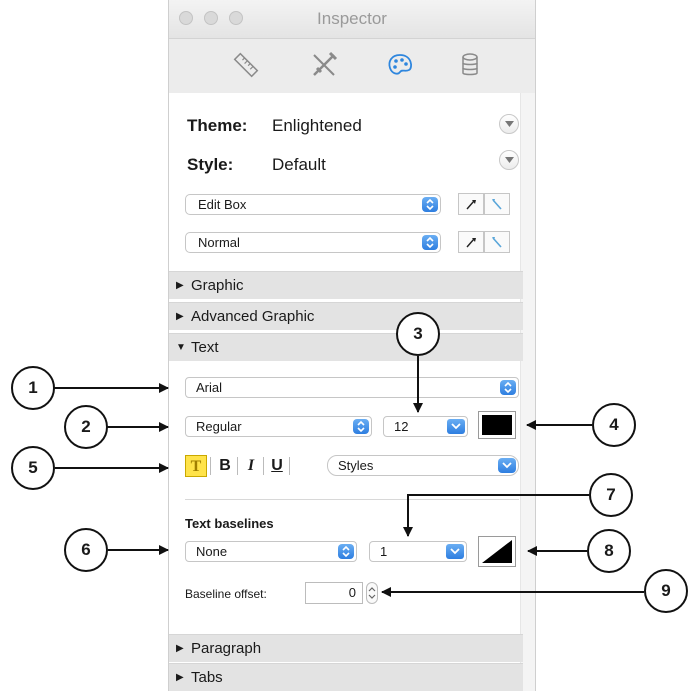  I want to click on callout-2: 2, so click(86, 427).